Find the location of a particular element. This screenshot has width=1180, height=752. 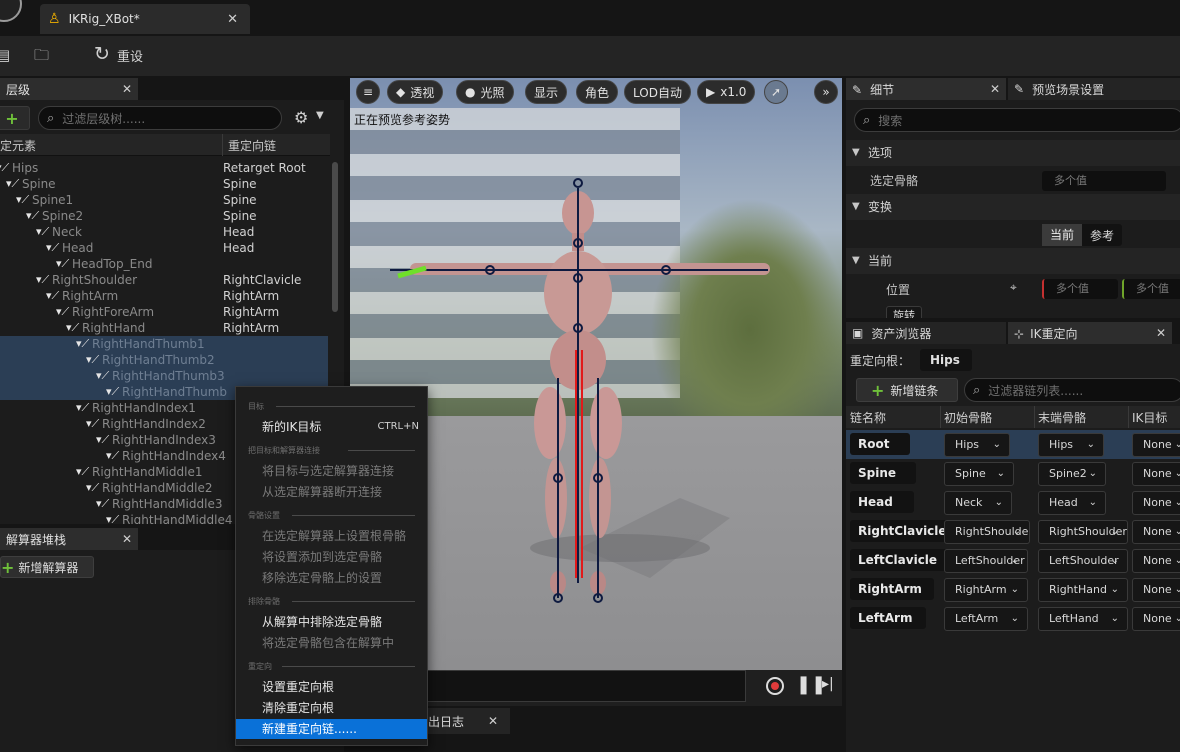

add-chain-button: + 新增链条 is located at coordinates (907, 390).